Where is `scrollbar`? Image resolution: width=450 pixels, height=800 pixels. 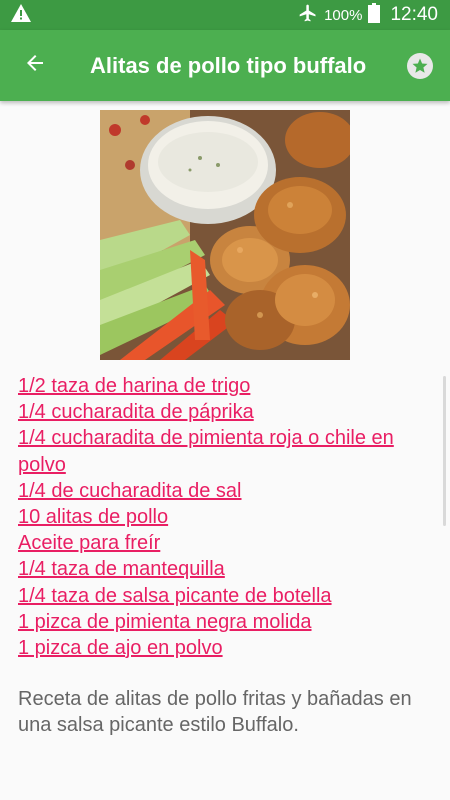 scrollbar is located at coordinates (444, 451).